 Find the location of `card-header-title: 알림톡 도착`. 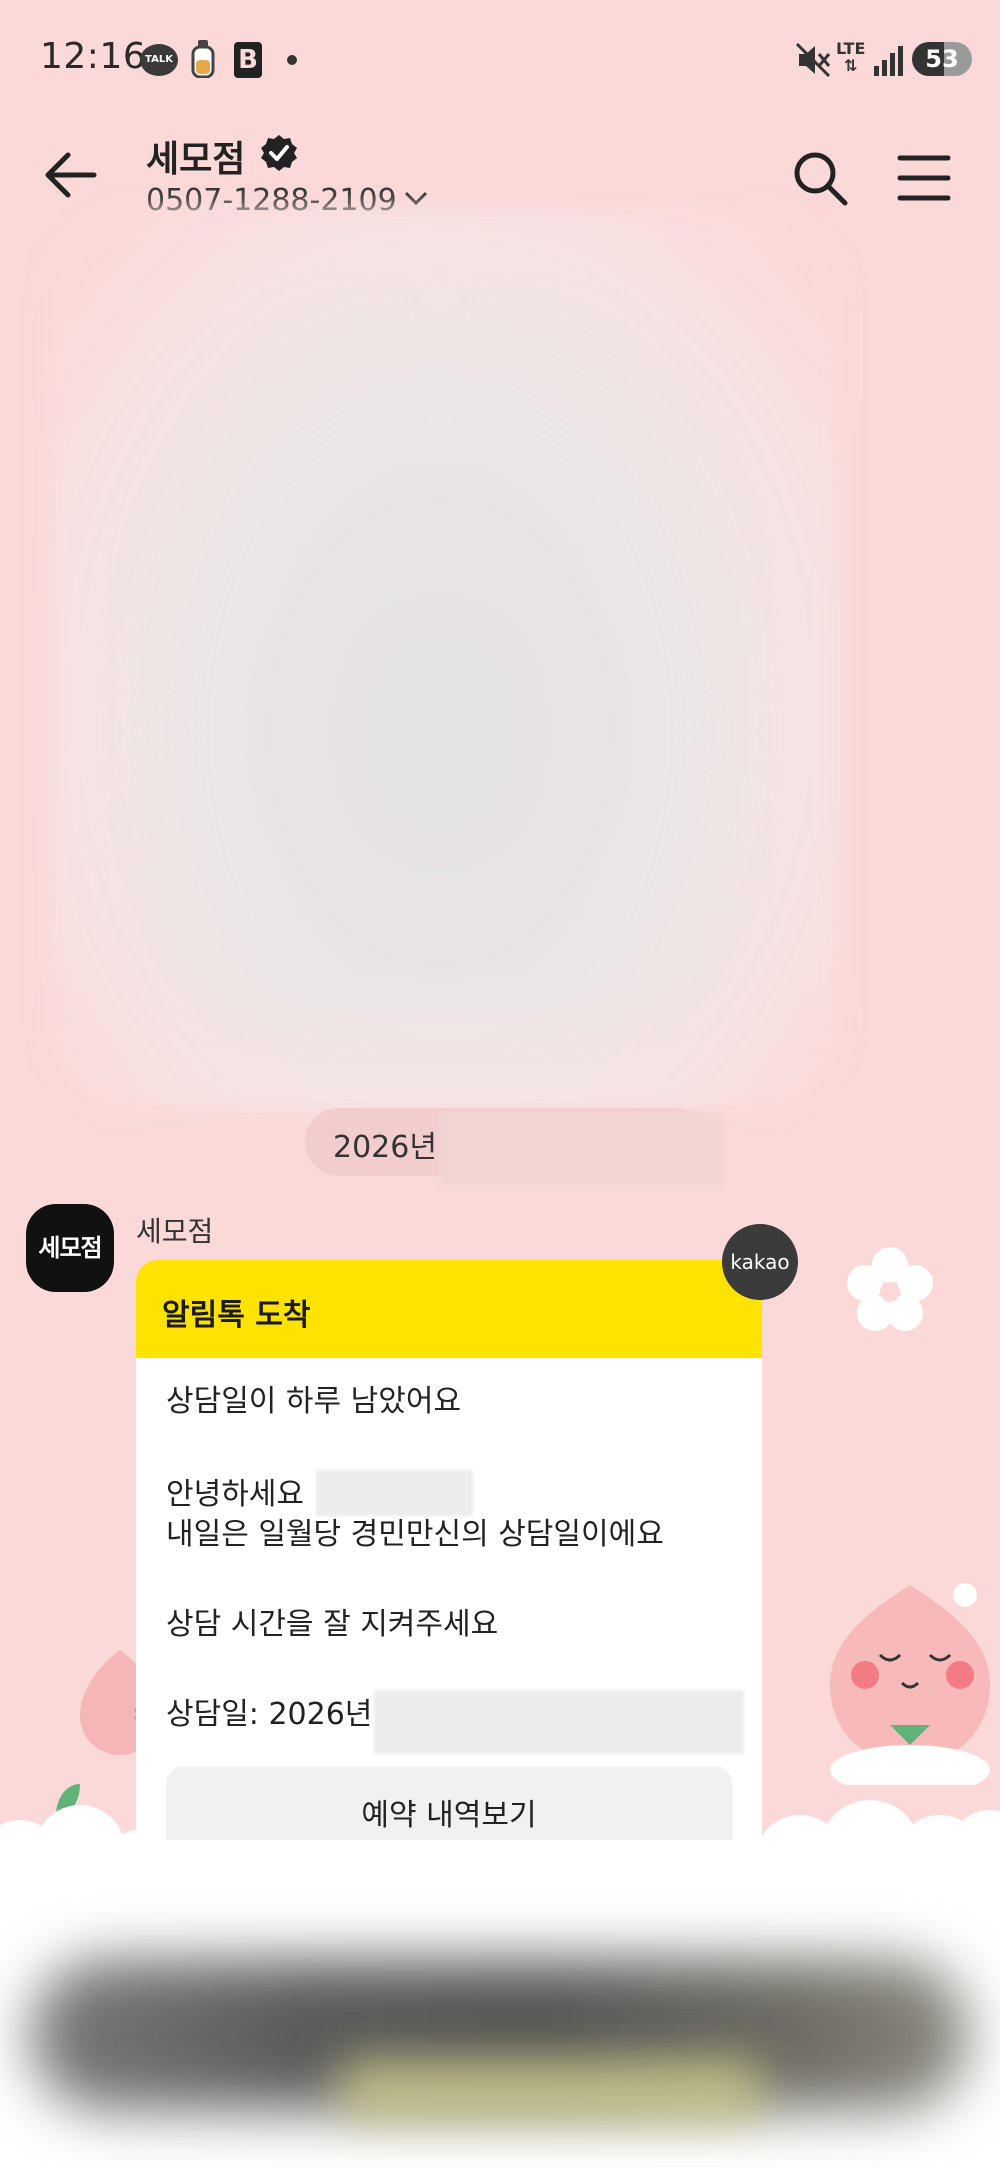

card-header-title: 알림톡 도착 is located at coordinates (236, 1315).